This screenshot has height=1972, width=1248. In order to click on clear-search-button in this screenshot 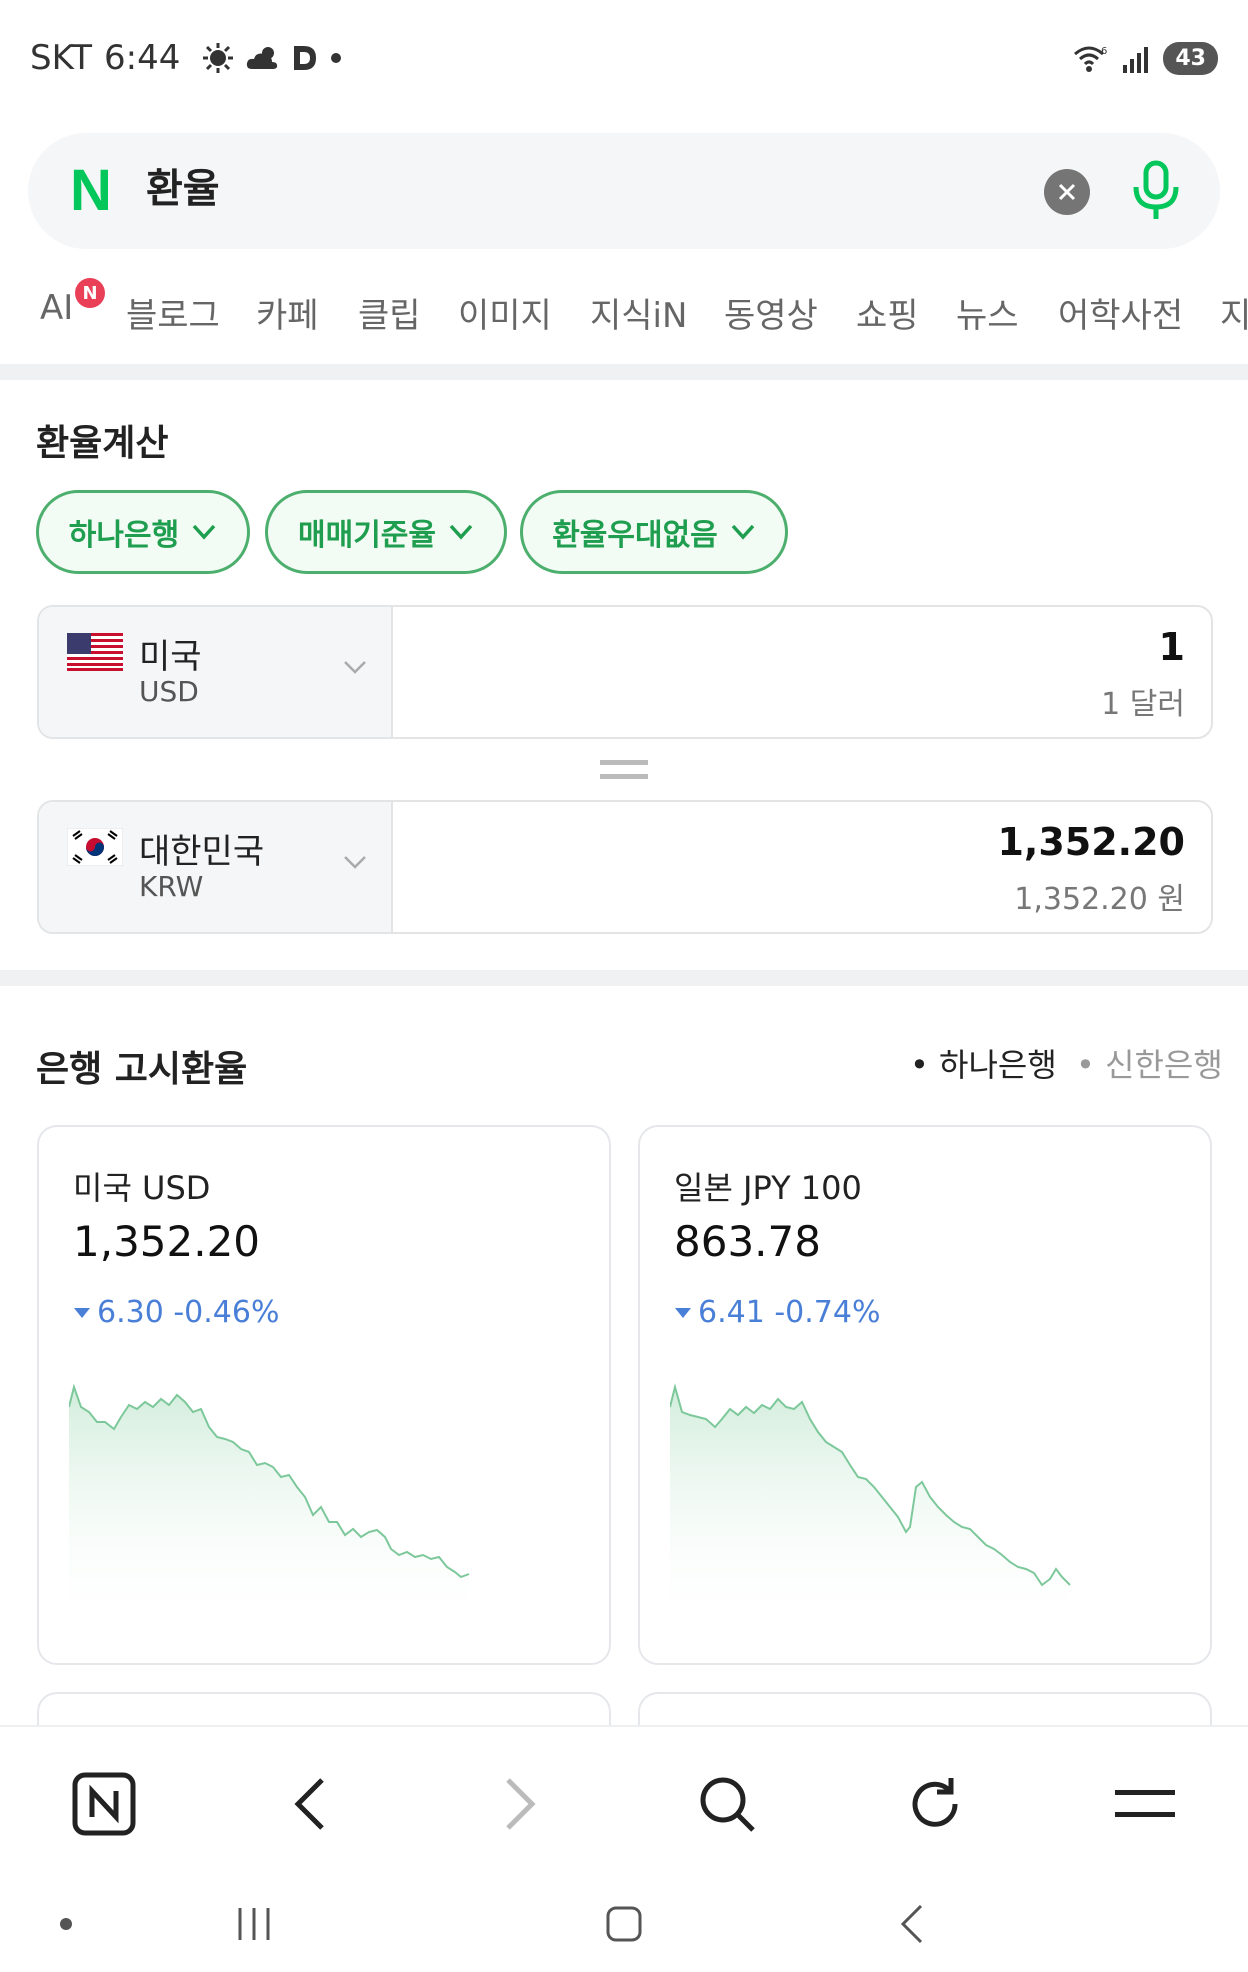, I will do `click(1067, 192)`.